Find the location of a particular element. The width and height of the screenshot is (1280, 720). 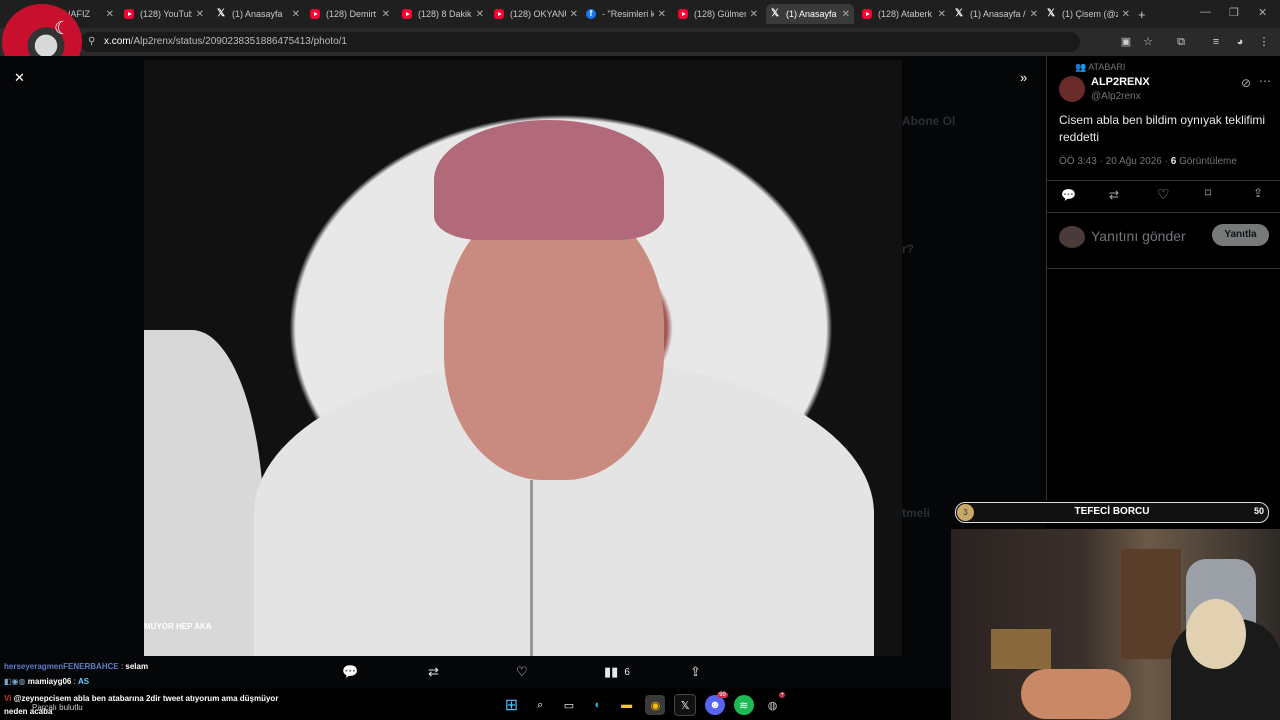

bookmark-icon: ⌑ is located at coordinates (1208, 193).